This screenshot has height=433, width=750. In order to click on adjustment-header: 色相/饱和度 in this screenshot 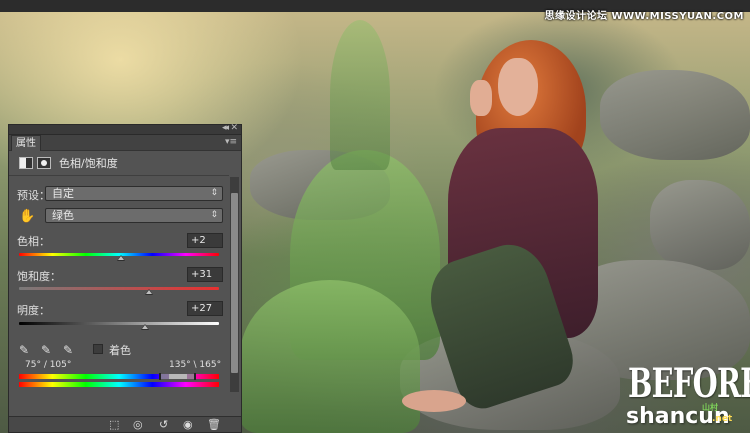, I will do `click(68, 163)`.